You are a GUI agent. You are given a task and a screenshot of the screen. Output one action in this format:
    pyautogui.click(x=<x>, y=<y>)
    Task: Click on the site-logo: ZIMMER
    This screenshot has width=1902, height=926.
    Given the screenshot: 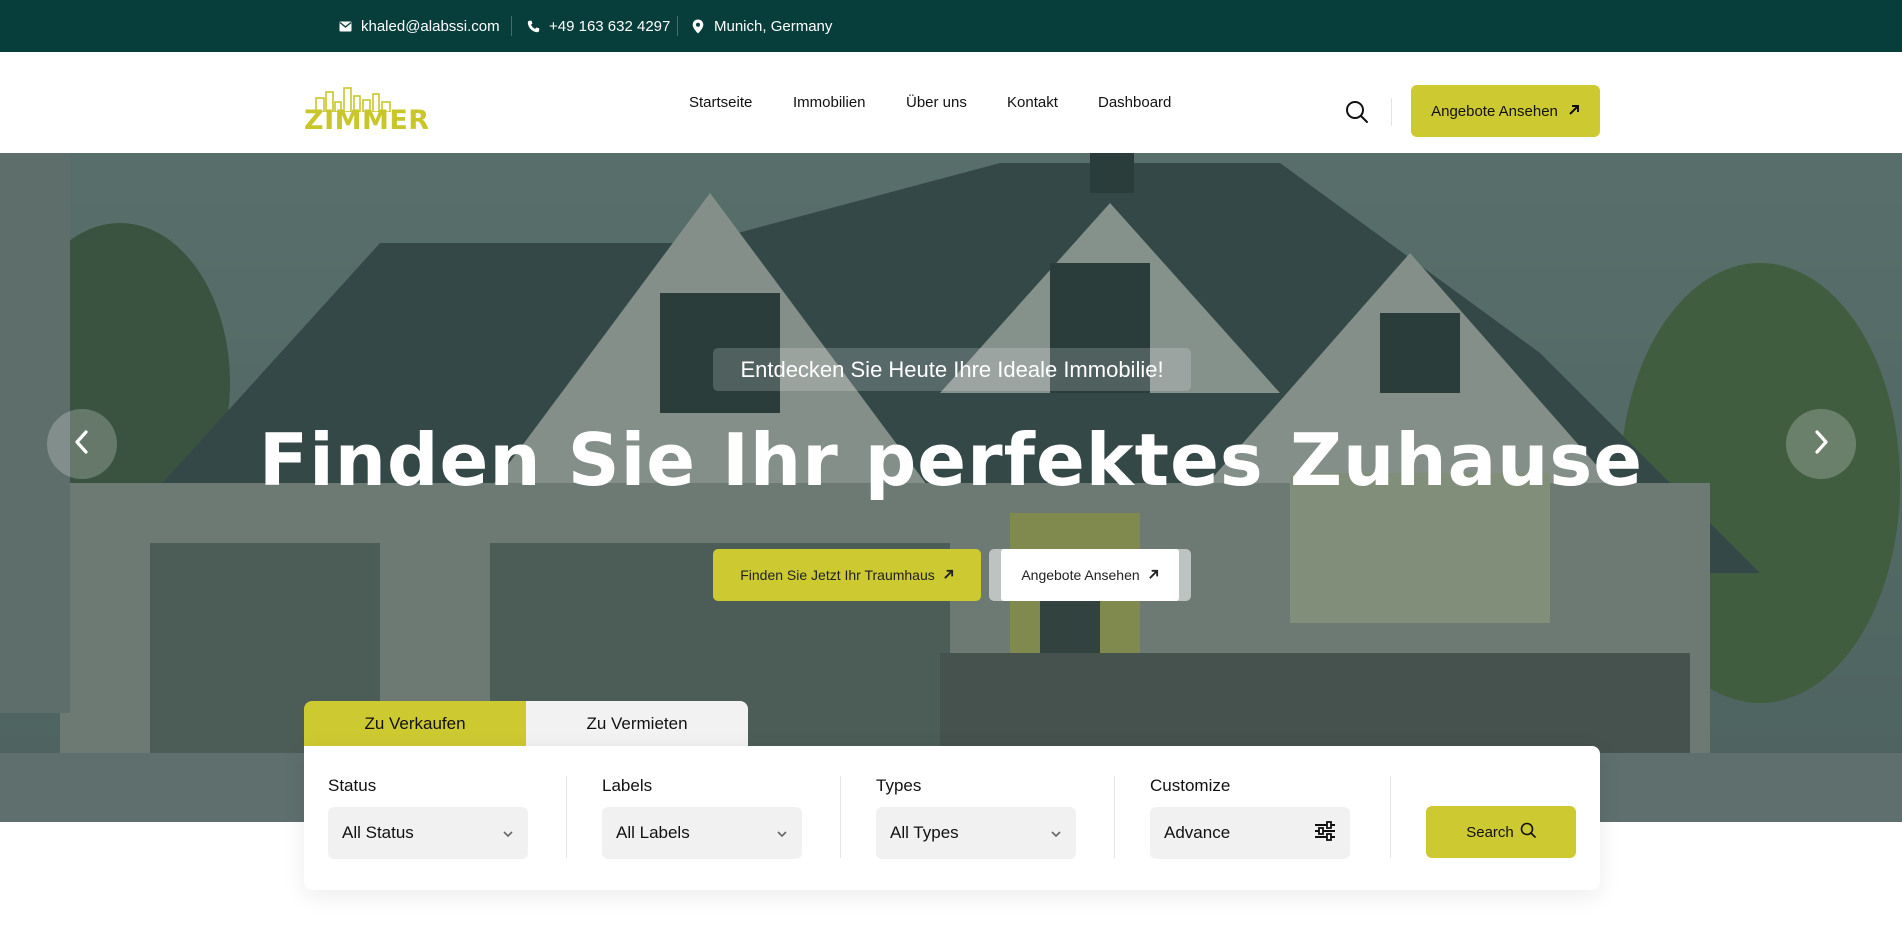 What is the action you would take?
    pyautogui.click(x=366, y=111)
    